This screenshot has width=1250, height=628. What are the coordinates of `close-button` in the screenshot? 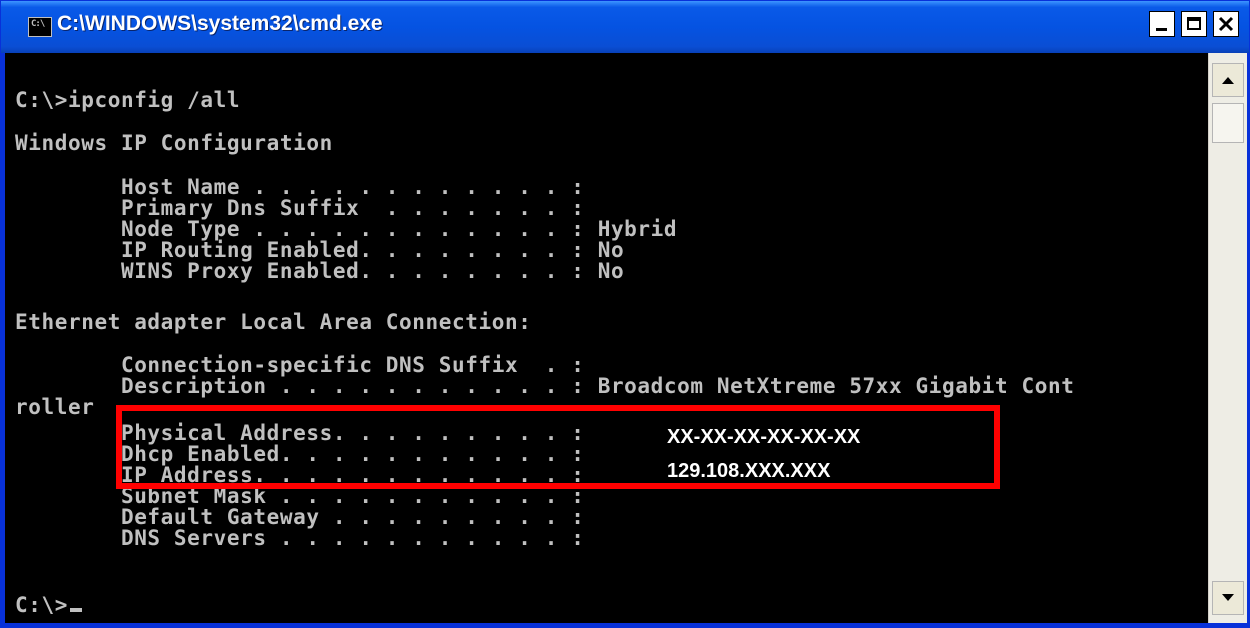 It's located at (1226, 24).